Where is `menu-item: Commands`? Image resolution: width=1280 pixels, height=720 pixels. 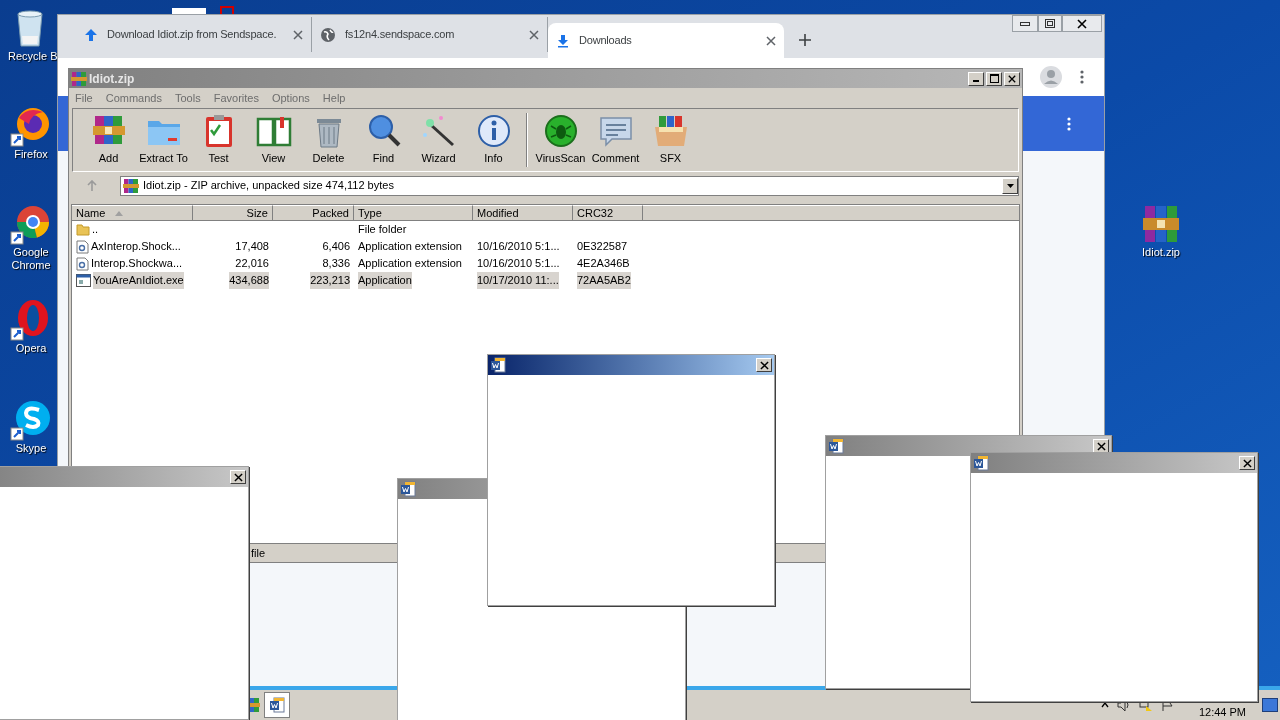
menu-item: Commands is located at coordinates (133, 98).